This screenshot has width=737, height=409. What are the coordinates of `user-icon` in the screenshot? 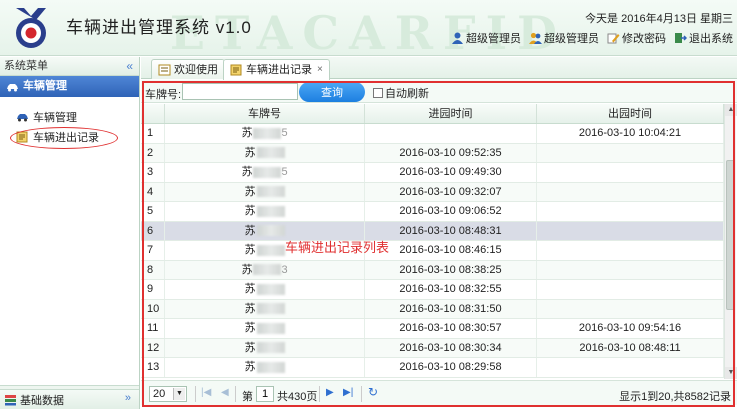 It's located at (457, 38).